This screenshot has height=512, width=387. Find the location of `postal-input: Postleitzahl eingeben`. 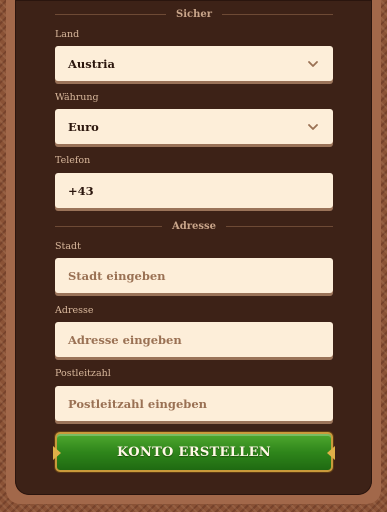

postal-input: Postleitzahl eingeben is located at coordinates (194, 403).